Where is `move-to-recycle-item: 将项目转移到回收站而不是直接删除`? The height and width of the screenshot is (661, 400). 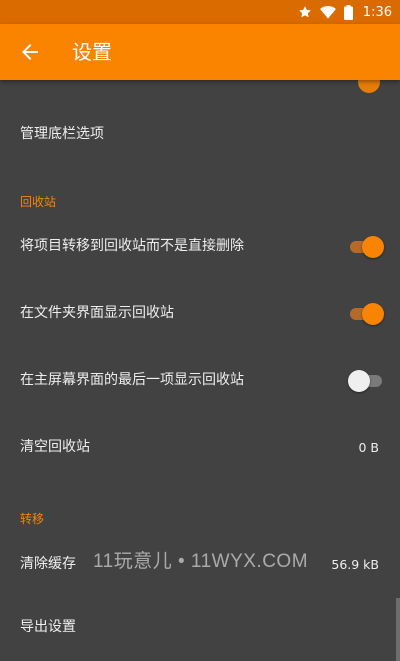 move-to-recycle-item: 将项目转移到回收站而不是直接删除 is located at coordinates (200, 246).